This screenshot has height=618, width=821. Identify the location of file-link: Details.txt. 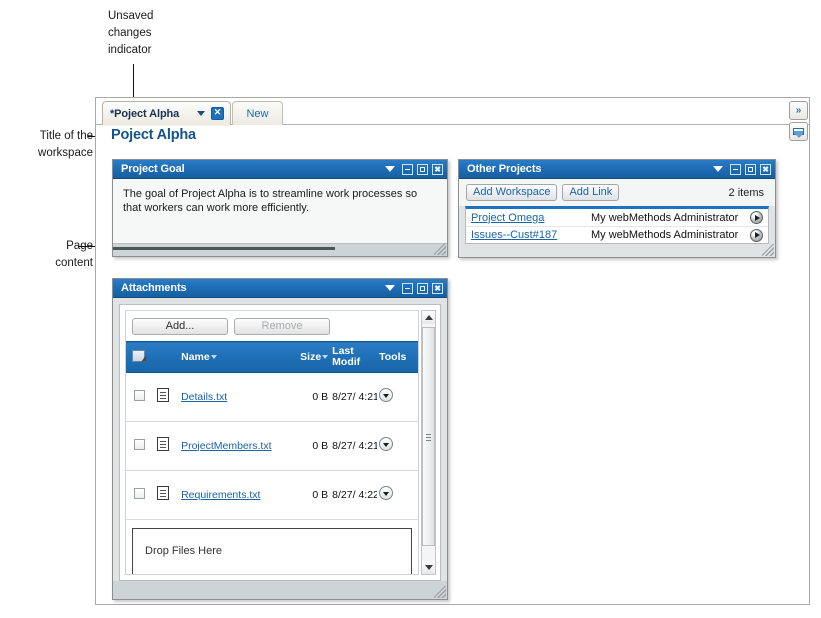
(204, 397).